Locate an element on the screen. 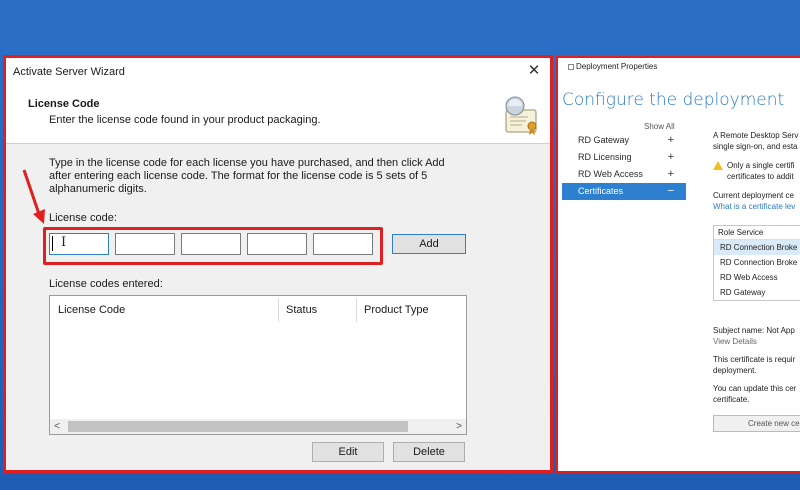  nav-item-label: RD Web Access is located at coordinates (610, 174).